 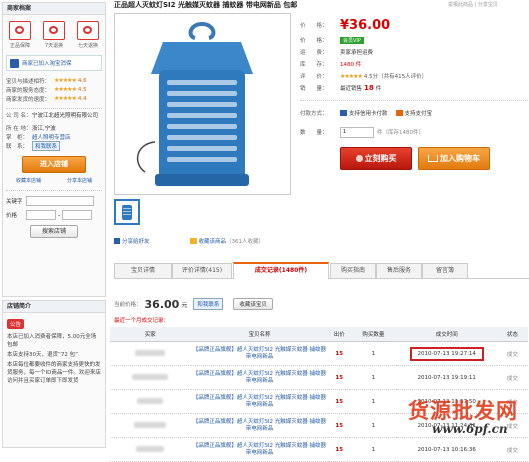 I want to click on now-price-label: 当前价格：, so click(x=128, y=305).